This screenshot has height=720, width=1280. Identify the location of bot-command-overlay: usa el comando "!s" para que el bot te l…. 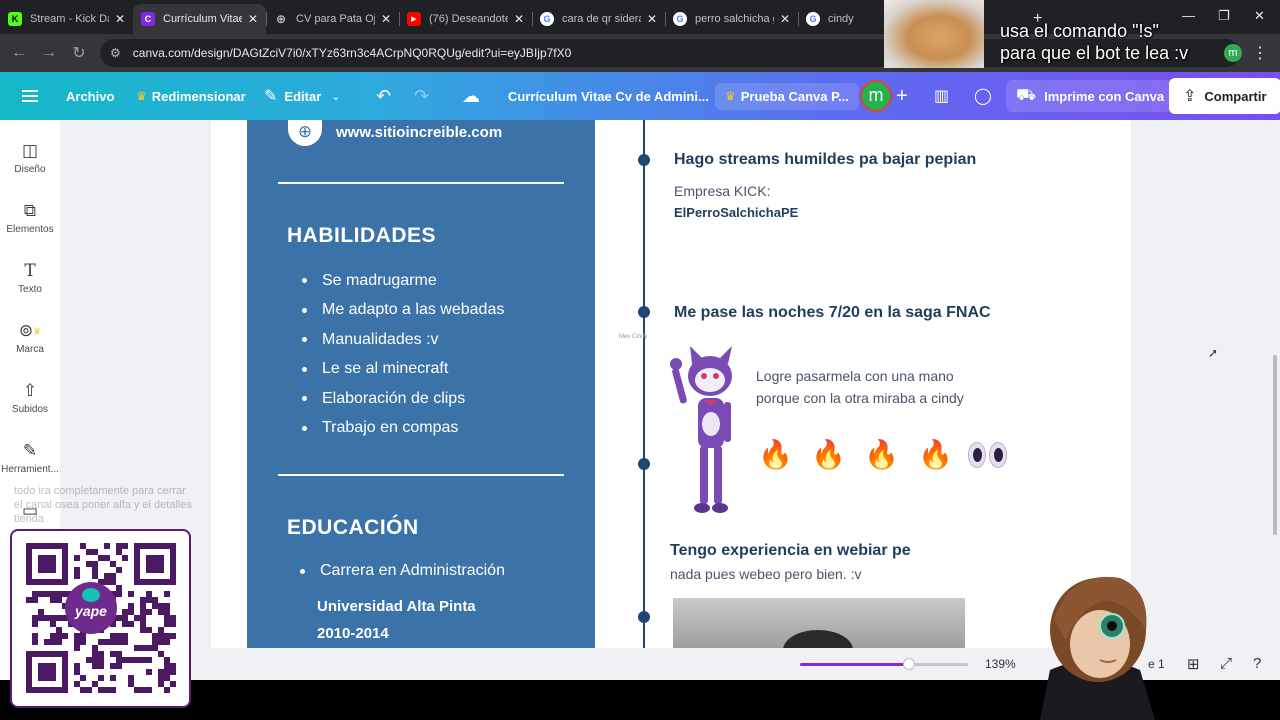
(1094, 42).